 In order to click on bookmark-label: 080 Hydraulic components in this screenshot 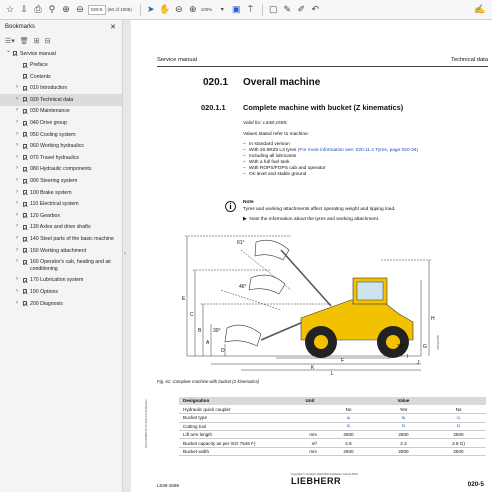, I will do `click(61, 169)`.